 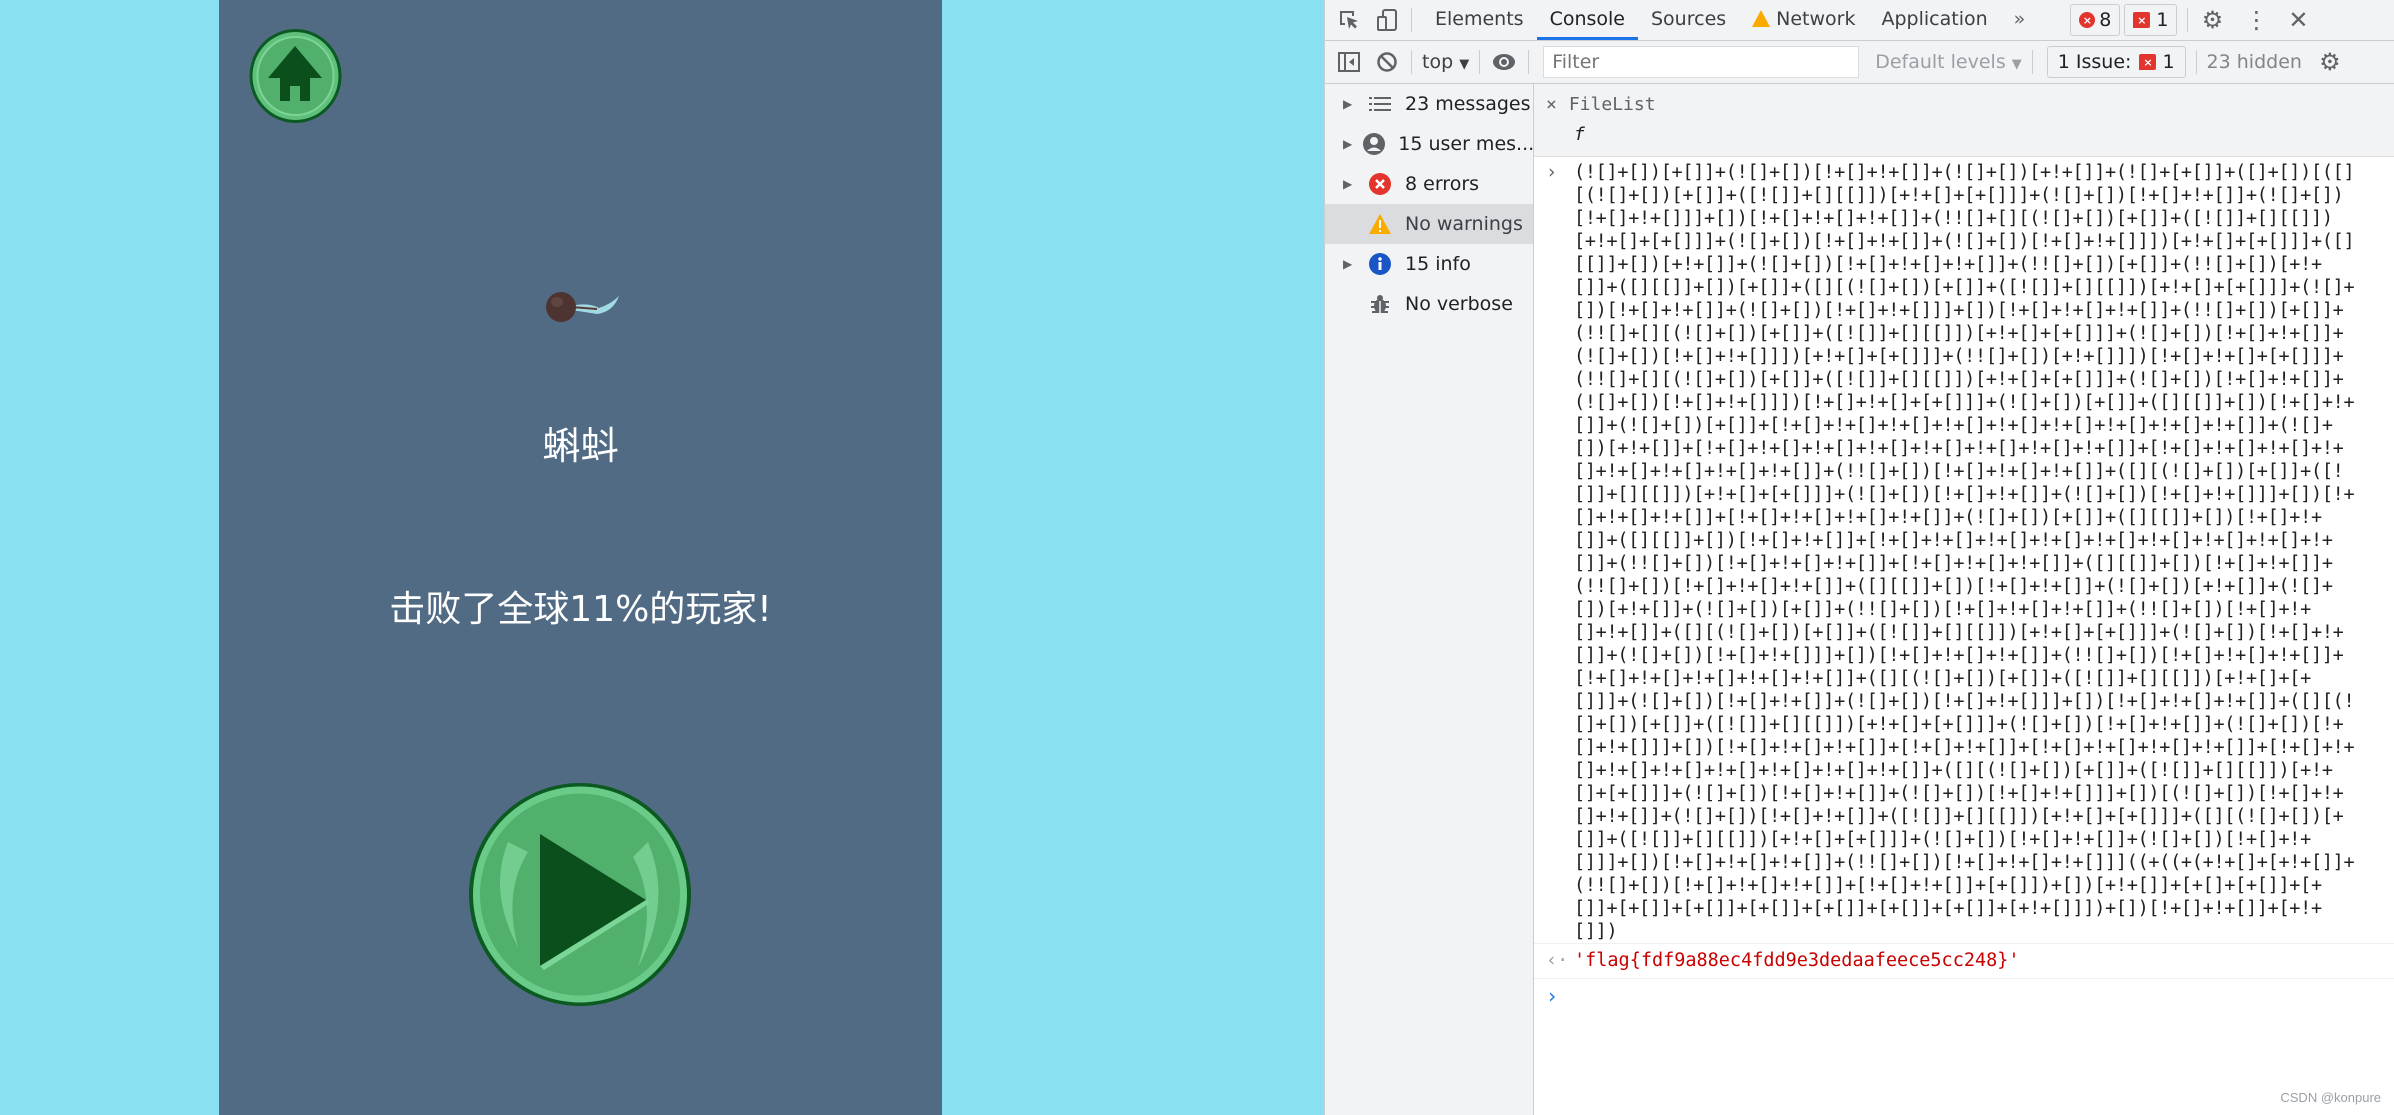 What do you see at coordinates (1349, 62) in the screenshot?
I see `sidebar-toggle-icon` at bounding box center [1349, 62].